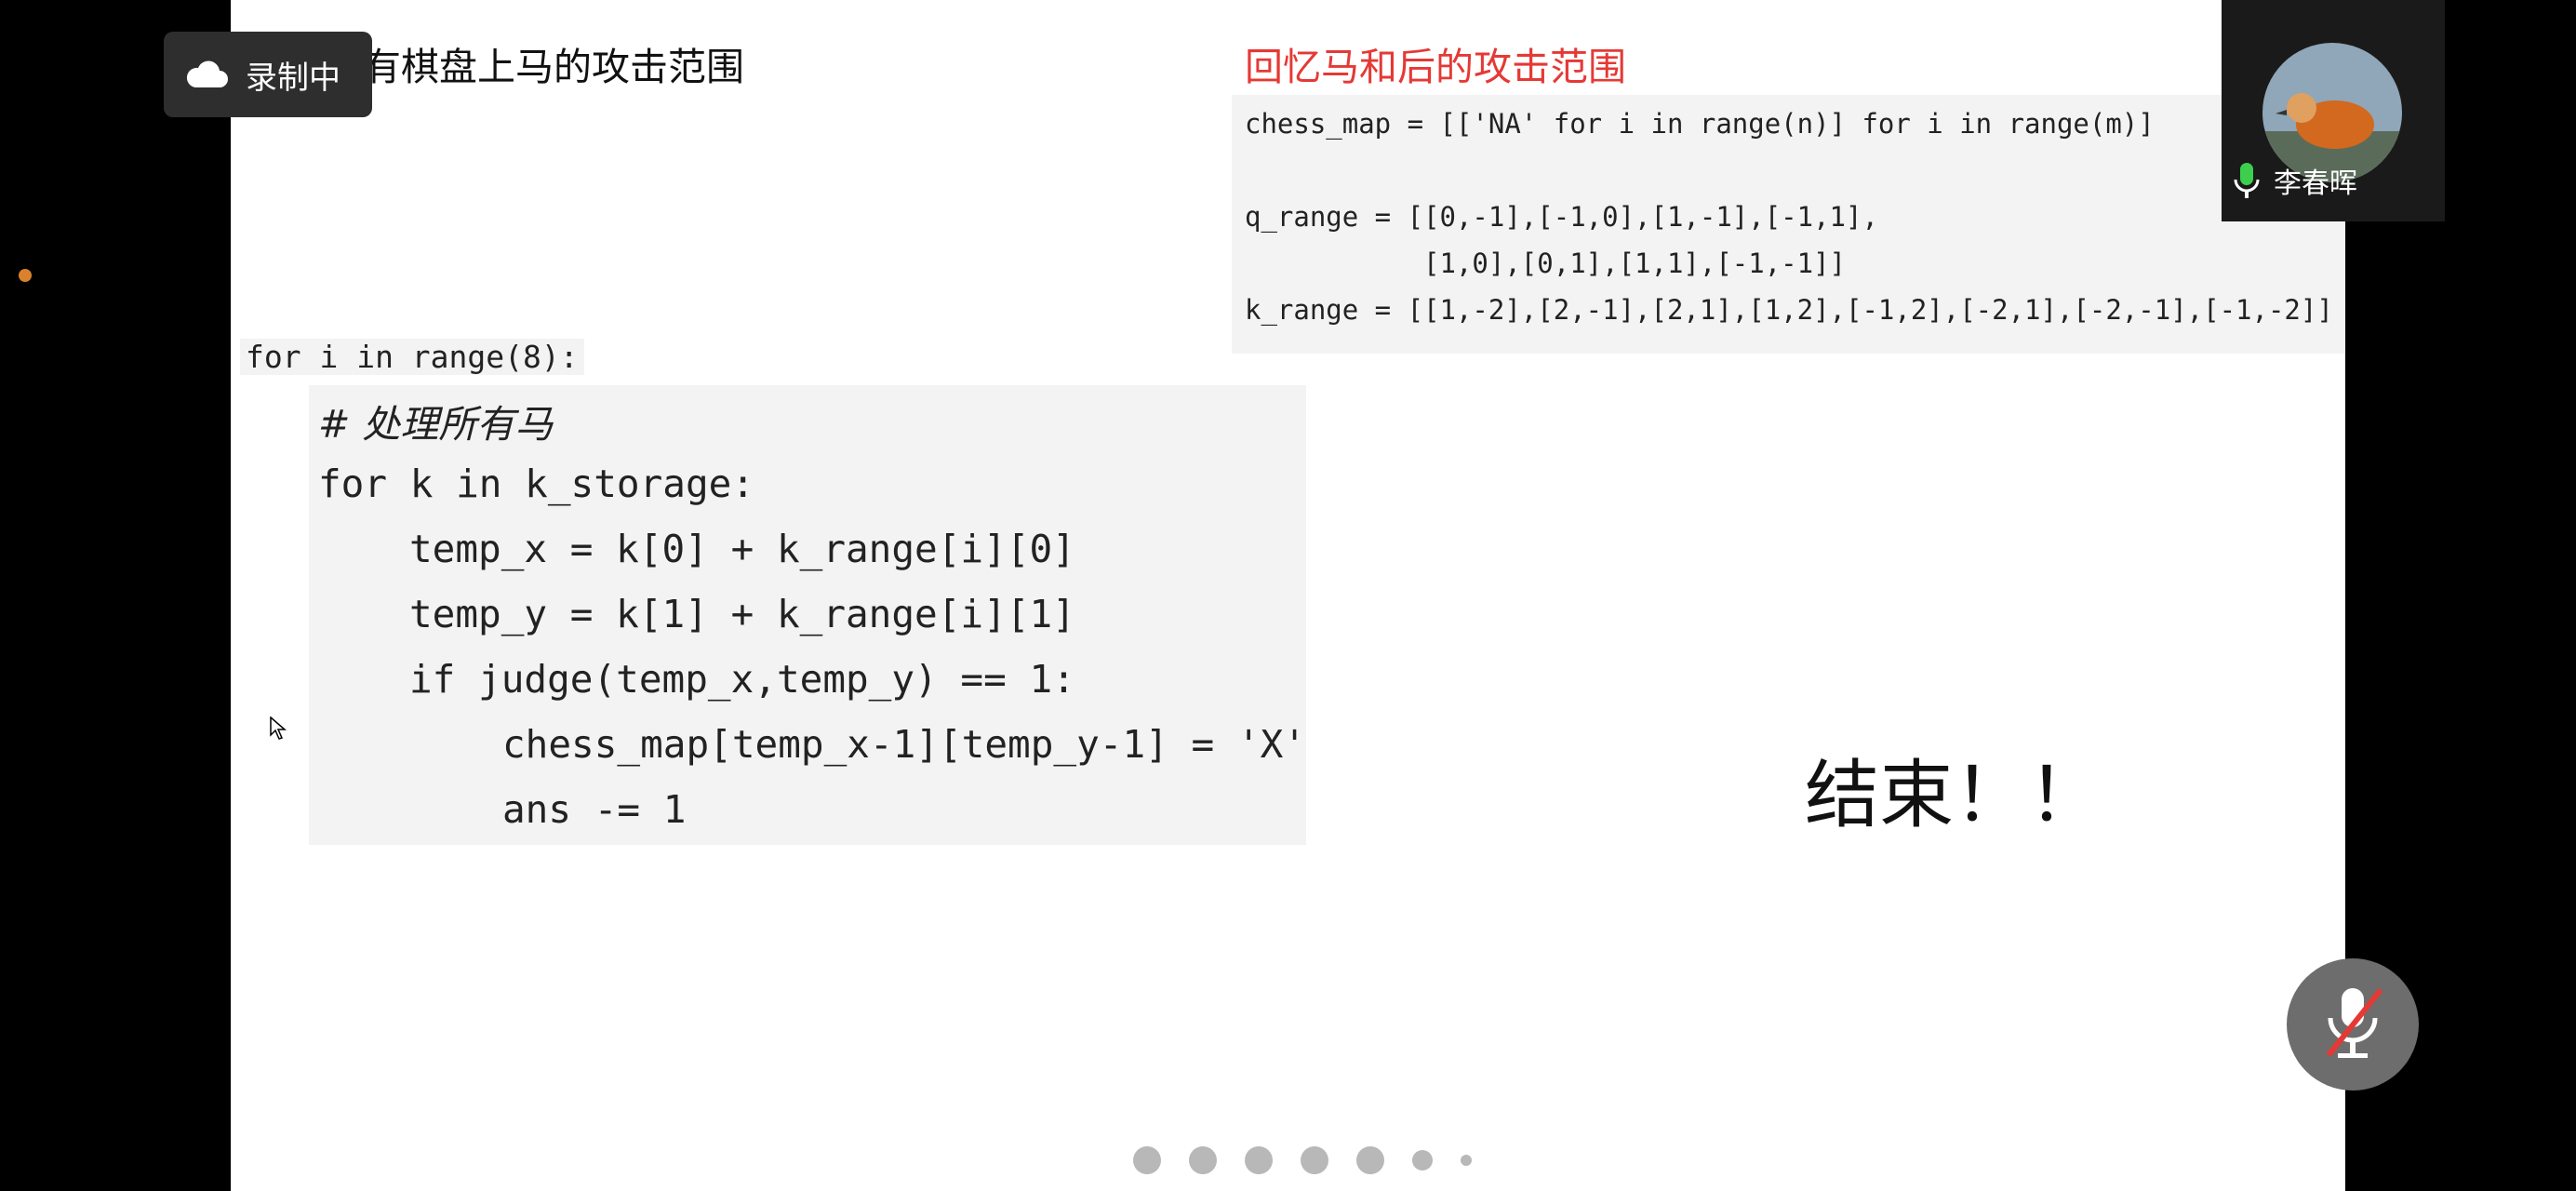 Image resolution: width=2576 pixels, height=1191 pixels. Describe the element at coordinates (2246, 180) in the screenshot. I see `mic-on-icon` at that location.